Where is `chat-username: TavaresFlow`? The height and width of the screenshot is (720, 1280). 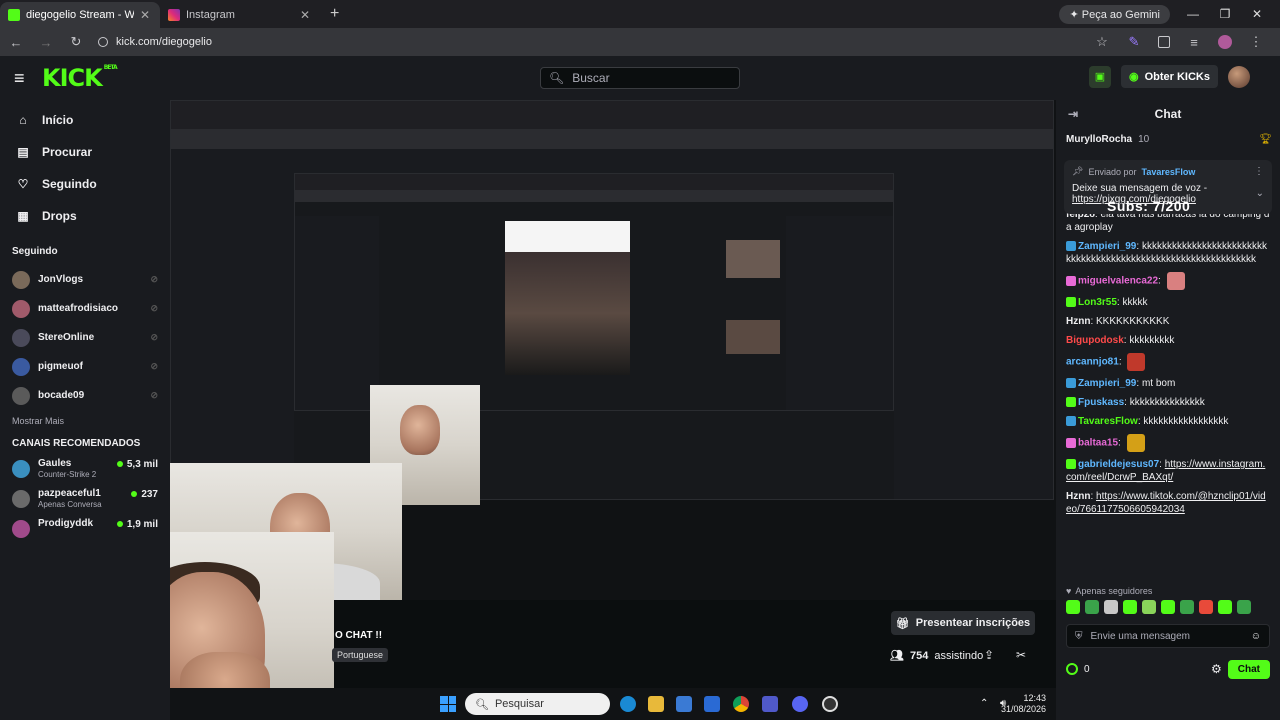 chat-username: TavaresFlow is located at coordinates (1108, 421).